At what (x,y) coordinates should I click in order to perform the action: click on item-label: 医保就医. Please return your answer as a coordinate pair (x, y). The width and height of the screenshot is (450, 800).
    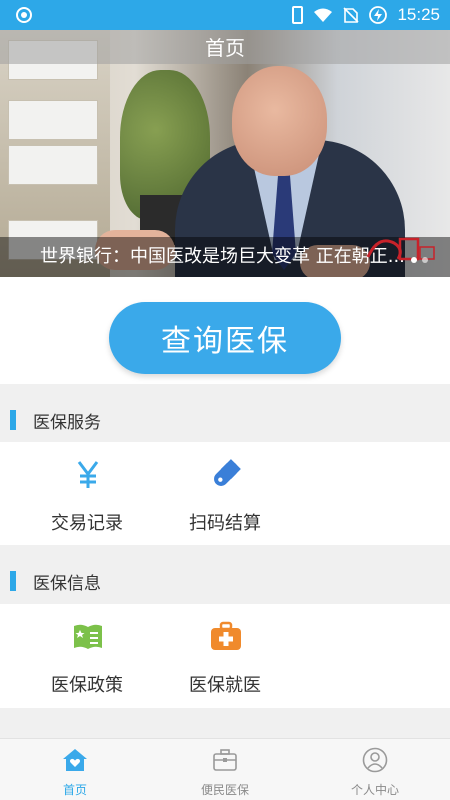
    Looking at the image, I should click on (225, 685).